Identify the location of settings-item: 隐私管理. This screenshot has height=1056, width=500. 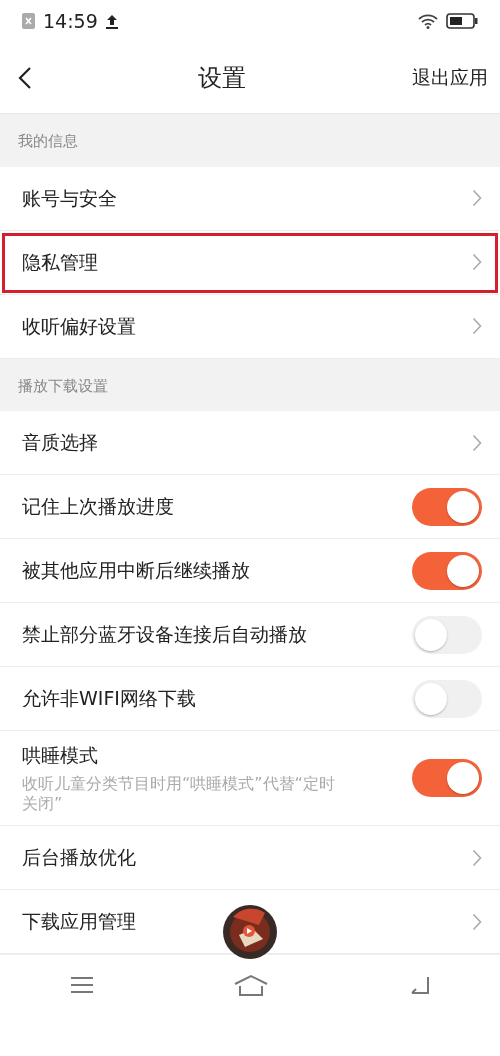
(250, 262).